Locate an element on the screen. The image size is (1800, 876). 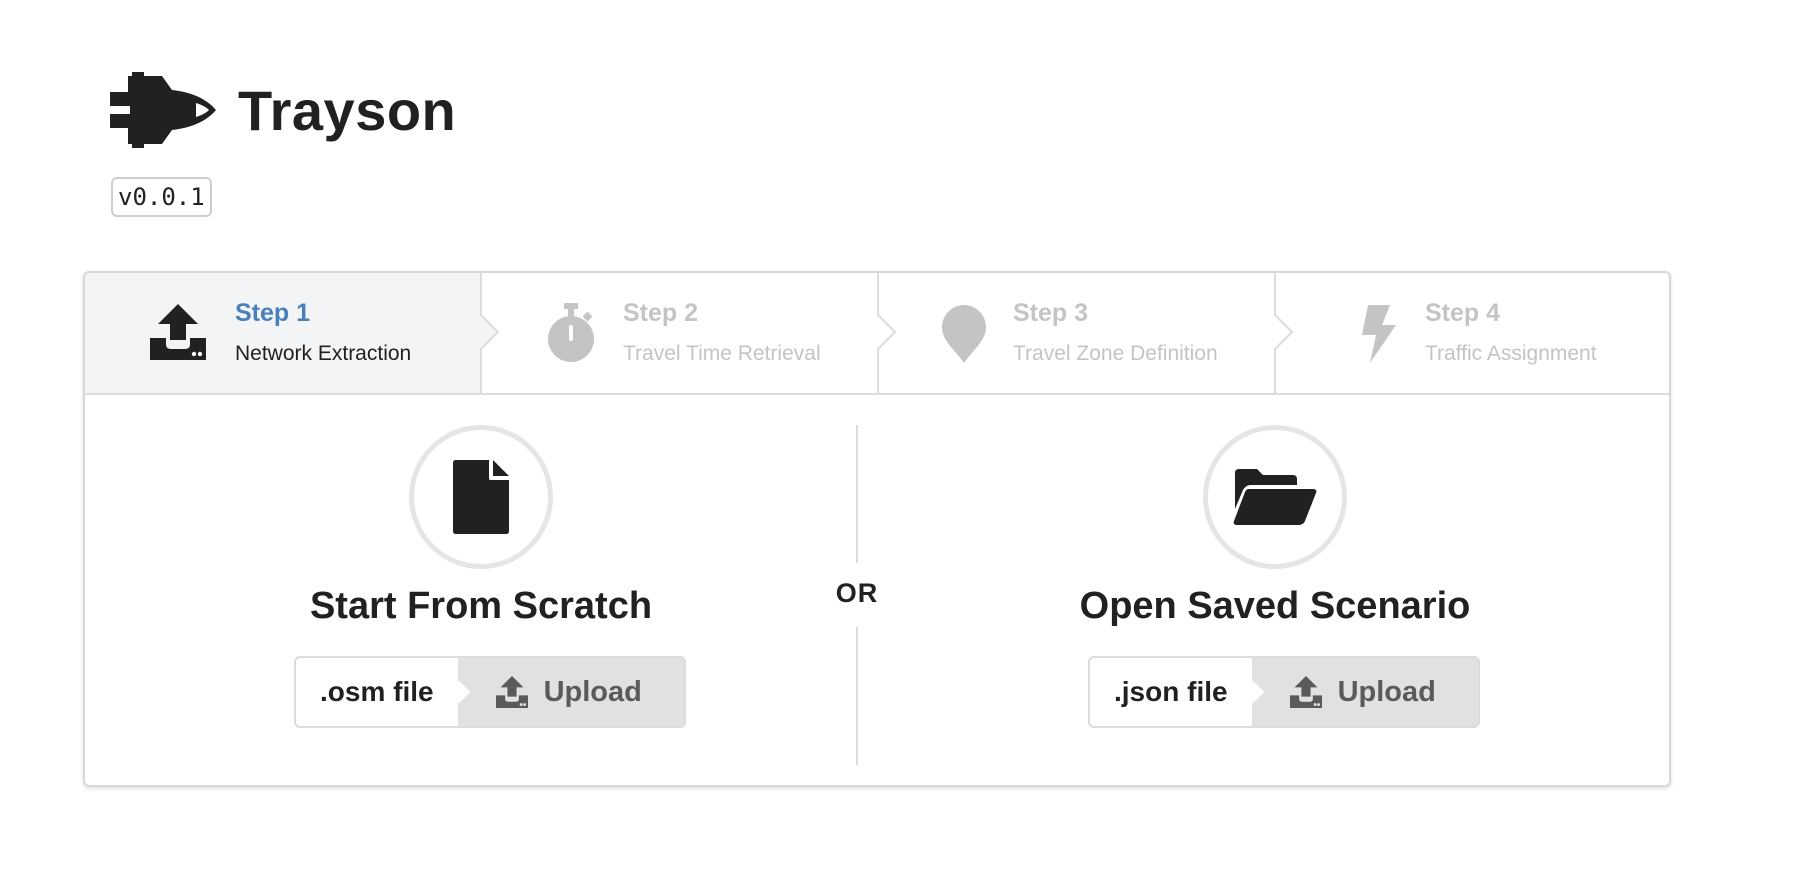
step-2-travel-time-retrieval: Step 2 Travel Time Retrieval is located at coordinates (689, 333).